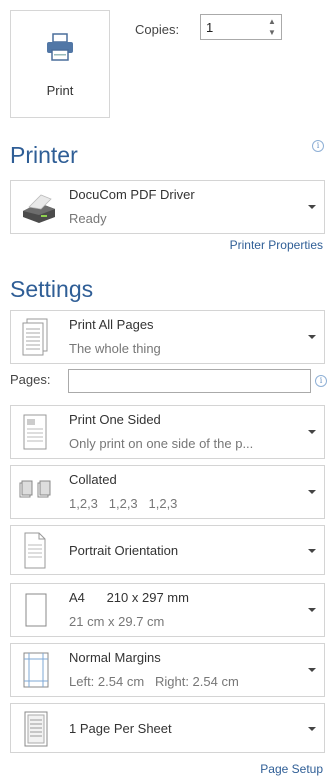 Image resolution: width=327 pixels, height=783 pixels. I want to click on pages-input, so click(189, 381).